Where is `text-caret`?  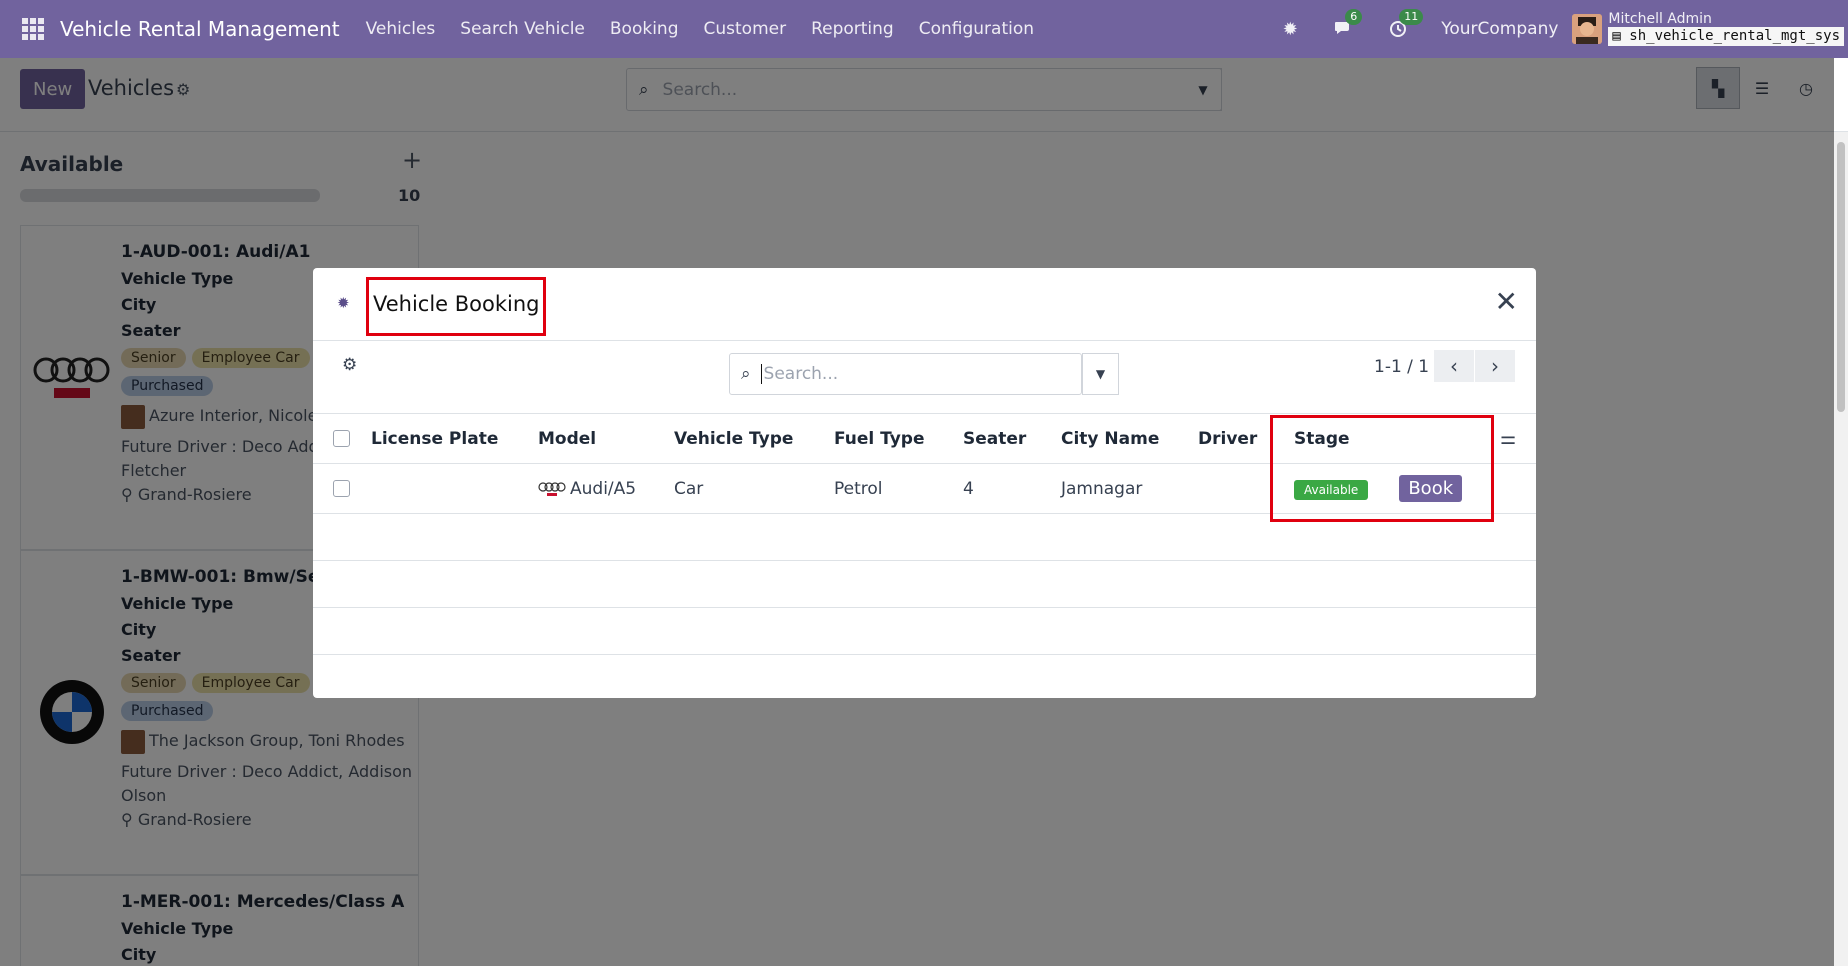
text-caret is located at coordinates (761, 374).